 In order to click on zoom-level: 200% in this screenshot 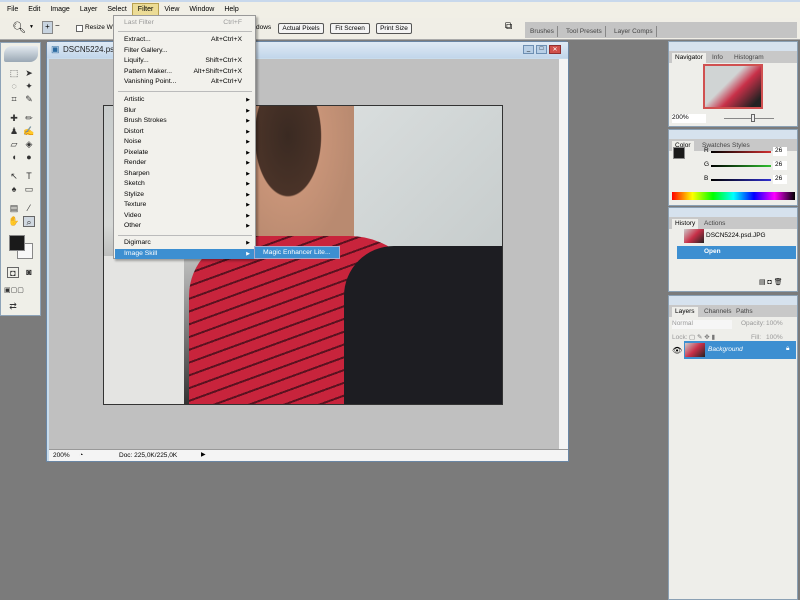, I will do `click(61, 455)`.